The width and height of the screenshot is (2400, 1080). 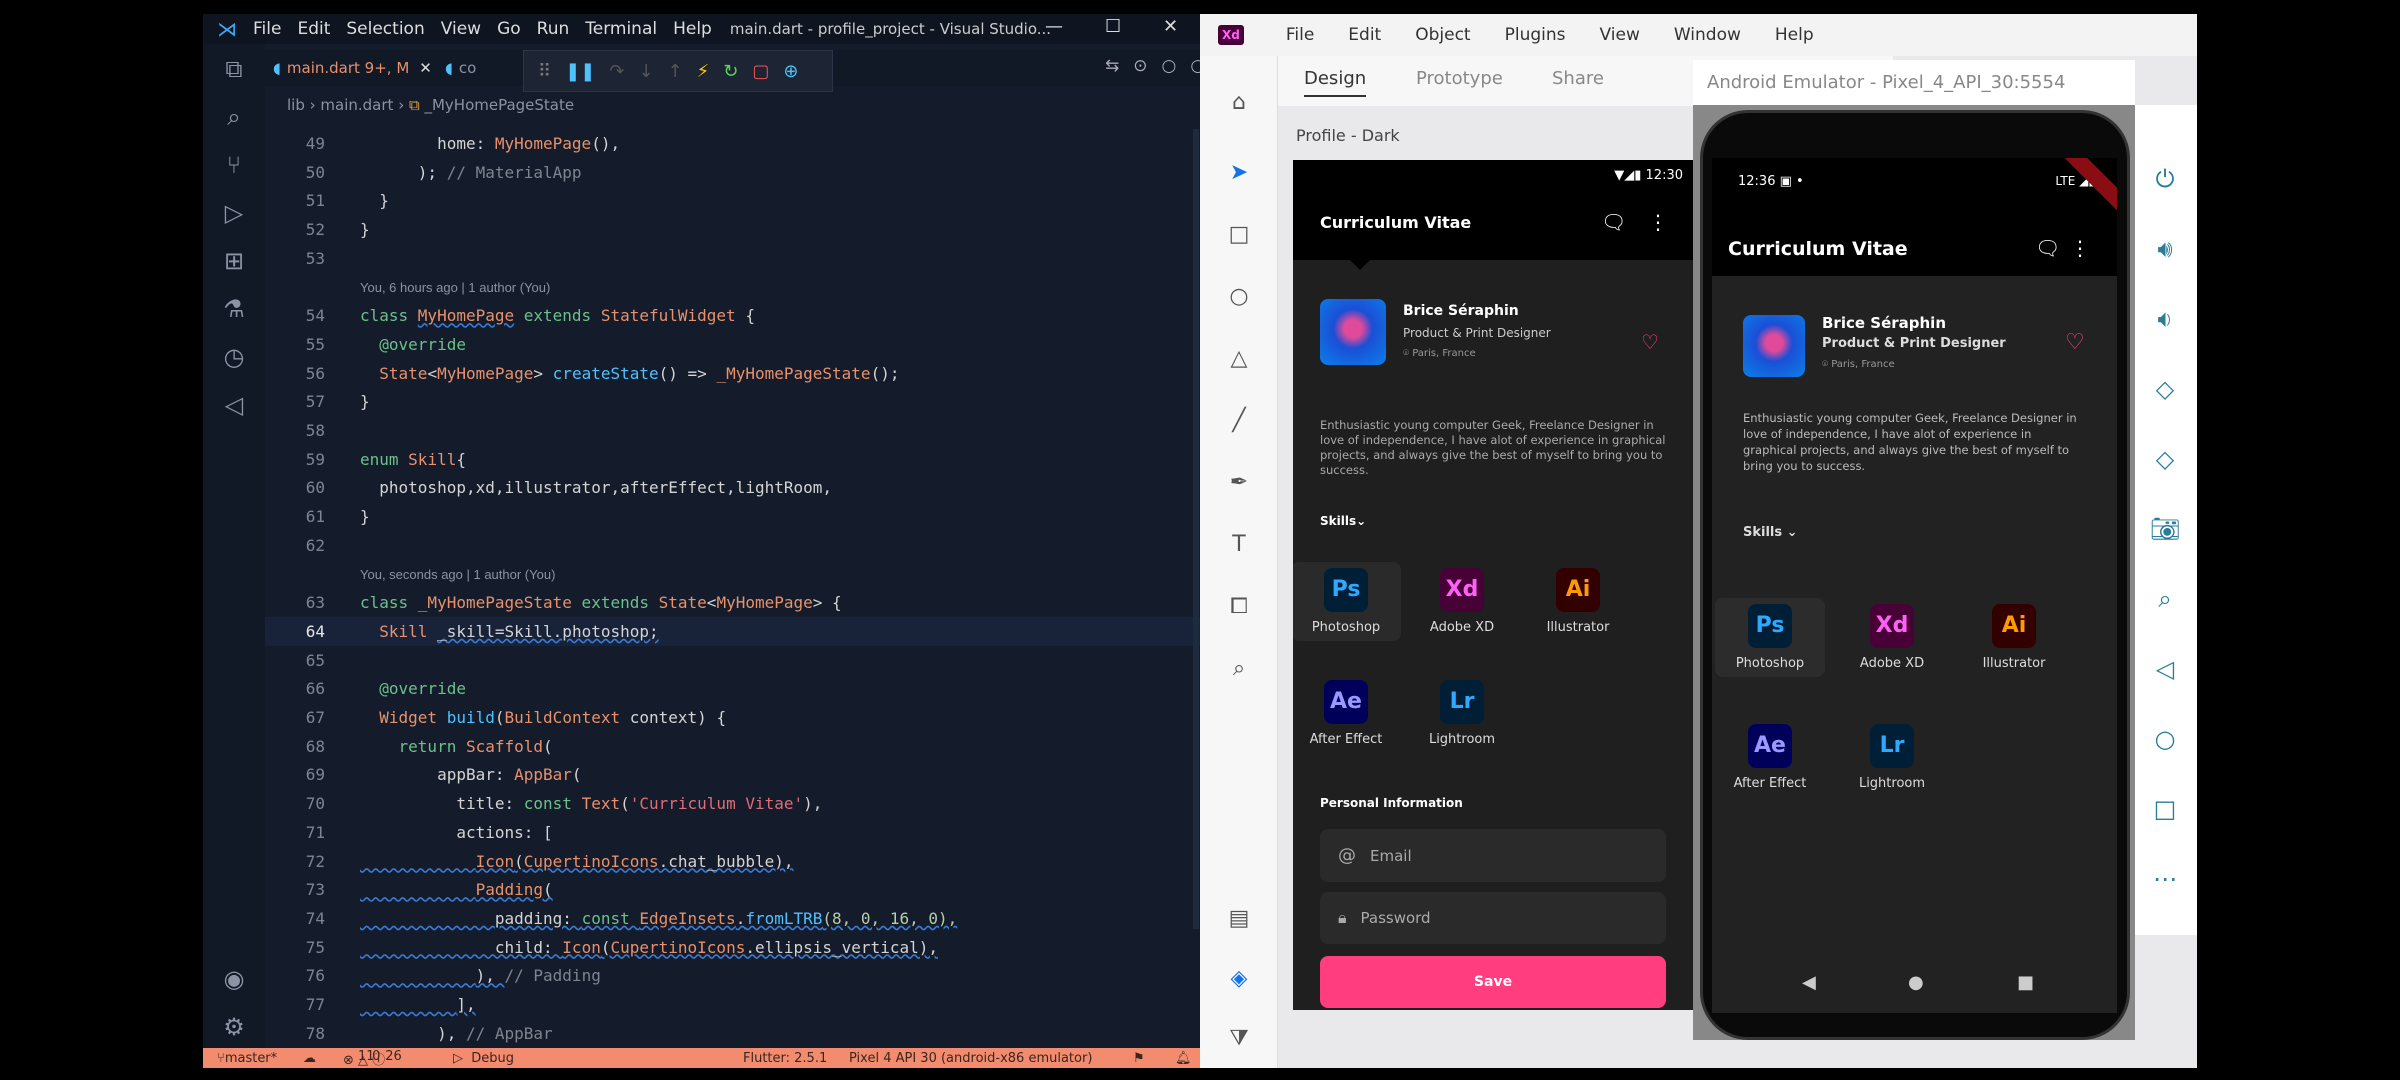 I want to click on scrollbar, so click(x=1196, y=529).